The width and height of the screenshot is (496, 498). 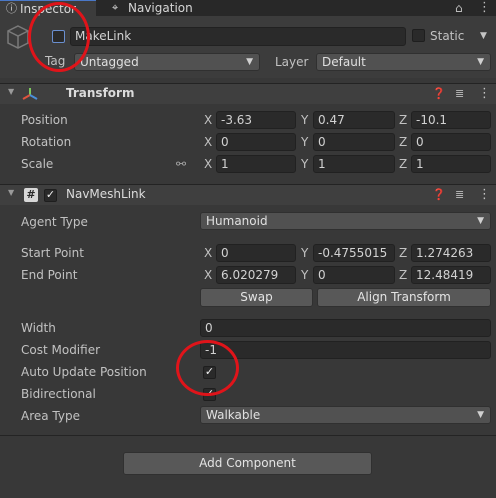 I want to click on navigation-icon: ⌖, so click(x=115, y=7).